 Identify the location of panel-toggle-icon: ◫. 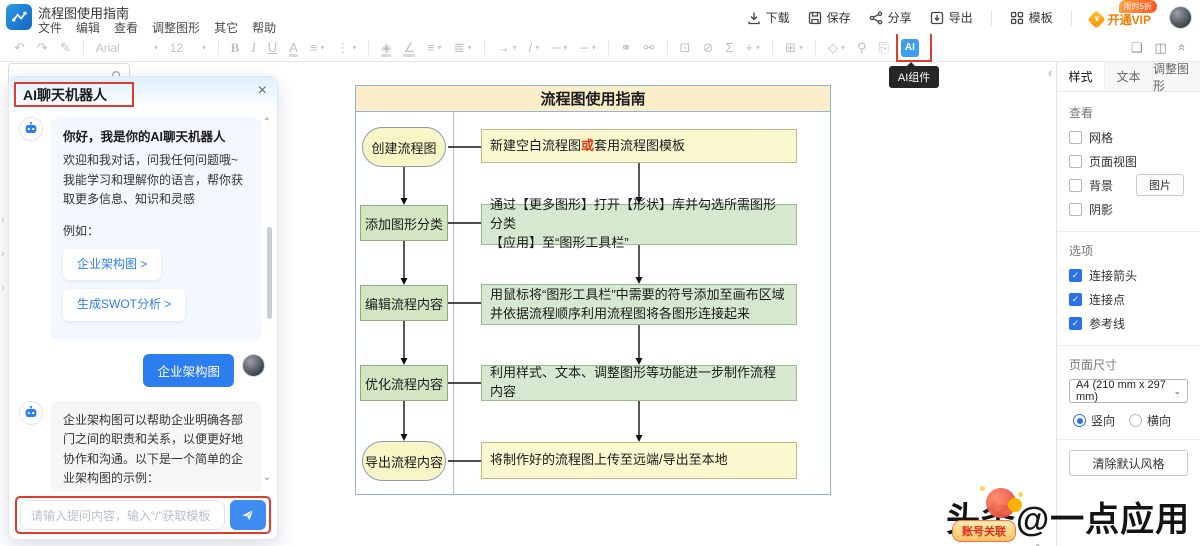
(1160, 47).